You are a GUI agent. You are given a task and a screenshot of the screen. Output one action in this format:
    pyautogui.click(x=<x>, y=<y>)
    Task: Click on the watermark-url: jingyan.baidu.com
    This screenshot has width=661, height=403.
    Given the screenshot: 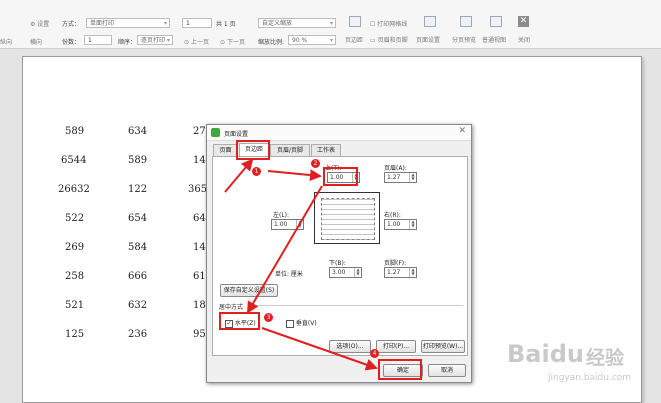 What is the action you would take?
    pyautogui.click(x=590, y=378)
    